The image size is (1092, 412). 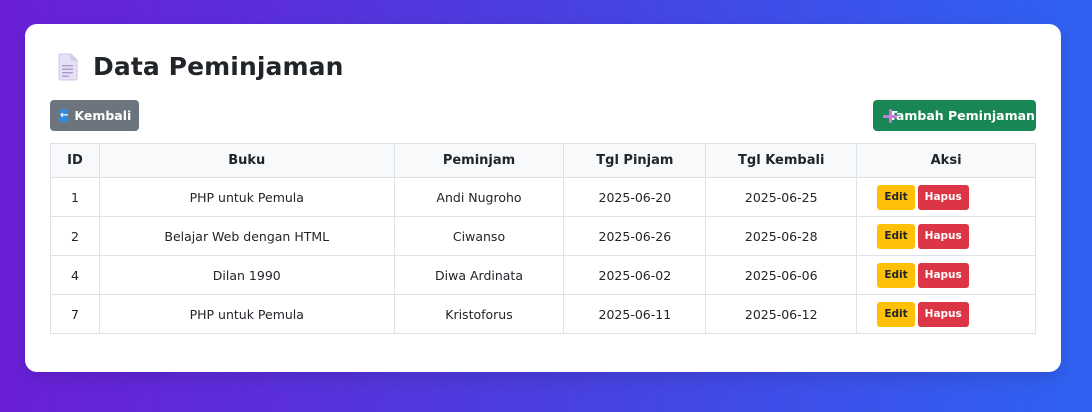 What do you see at coordinates (635, 236) in the screenshot?
I see `cell-tgl-pinjam: 2025-06-26` at bounding box center [635, 236].